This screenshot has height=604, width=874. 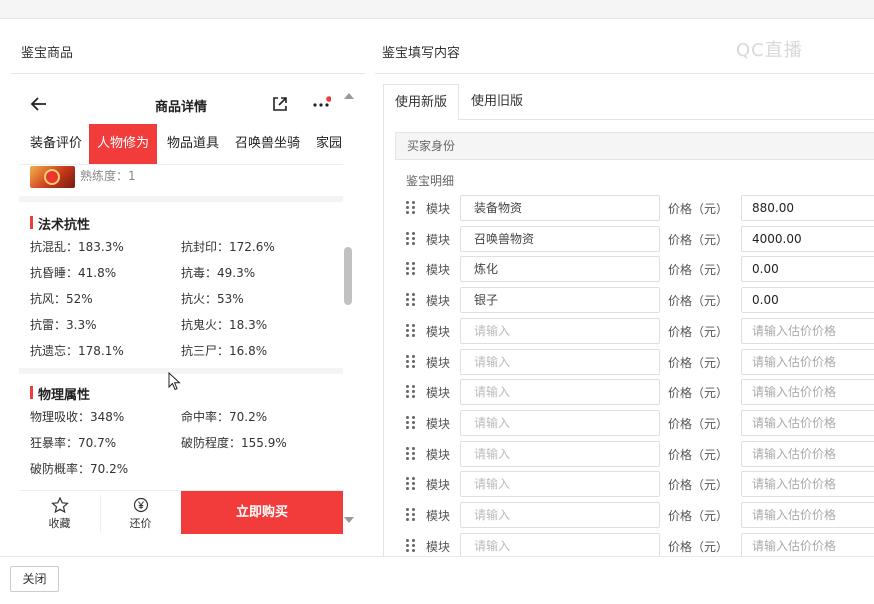 I want to click on tab-character-cultivation: 人物修为, so click(x=123, y=144).